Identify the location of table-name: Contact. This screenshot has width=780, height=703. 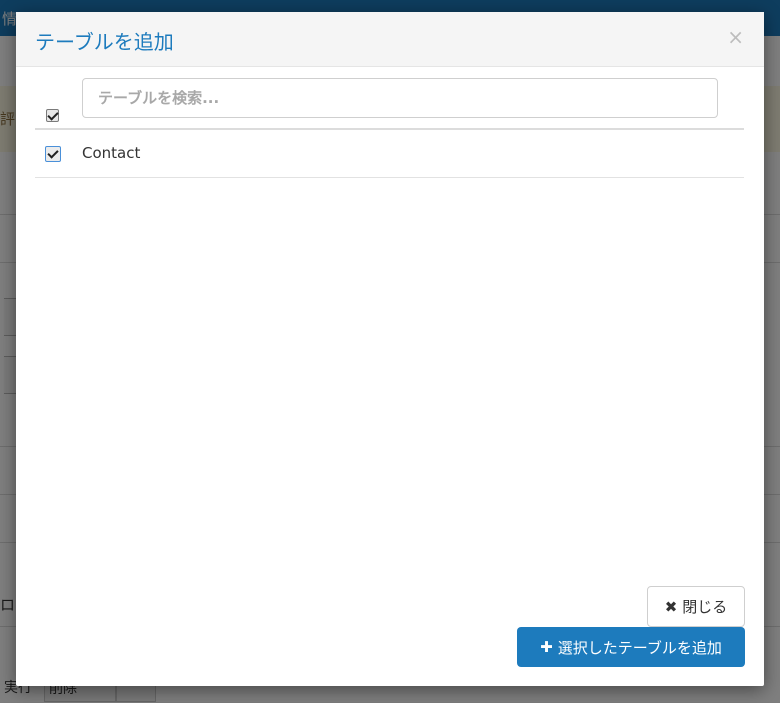
(111, 153).